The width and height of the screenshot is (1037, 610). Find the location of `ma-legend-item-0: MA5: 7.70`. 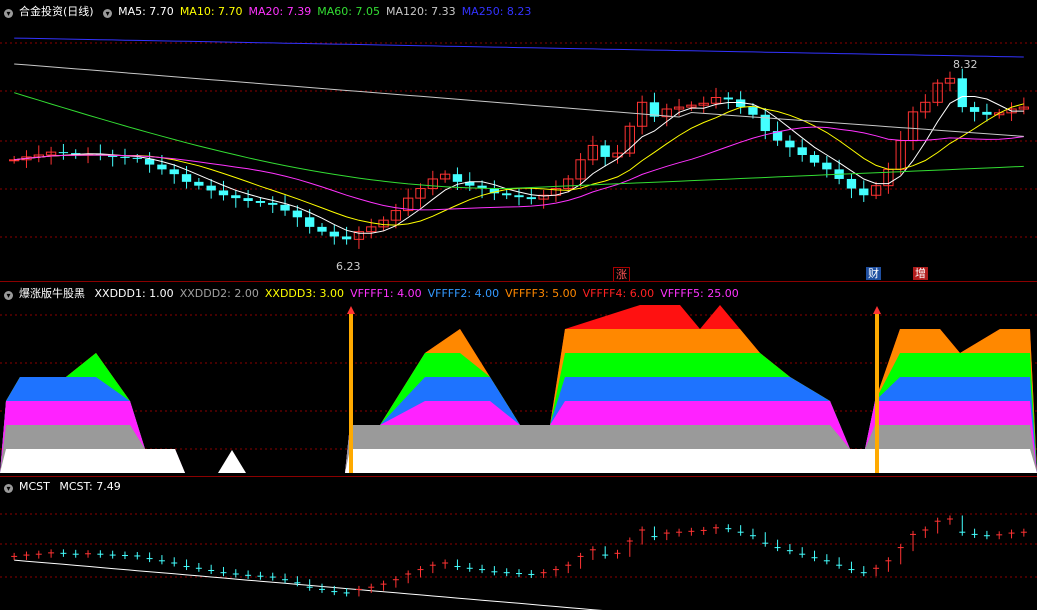

ma-legend-item-0: MA5: 7.70 is located at coordinates (146, 11).